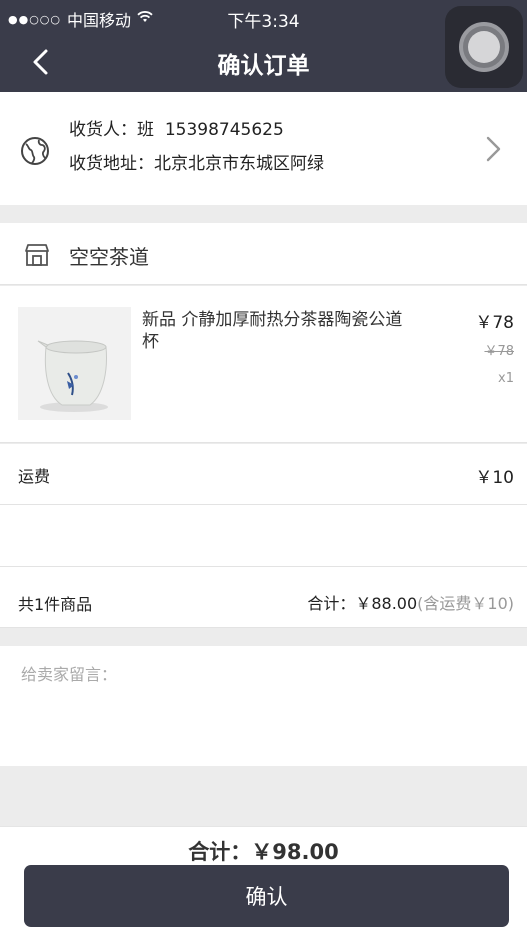 This screenshot has height=934, width=527. Describe the element at coordinates (220, 852) in the screenshot. I see `grand-total-label: 合计：` at that location.